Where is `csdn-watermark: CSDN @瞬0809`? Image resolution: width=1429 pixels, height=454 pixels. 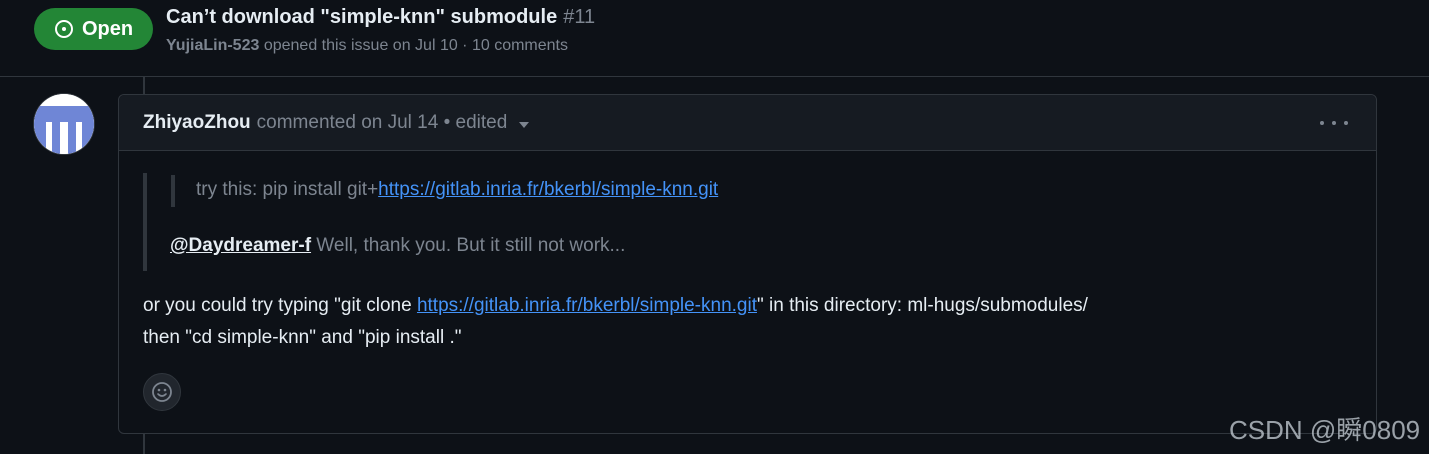
csdn-watermark: CSDN @瞬0809 is located at coordinates (1325, 430).